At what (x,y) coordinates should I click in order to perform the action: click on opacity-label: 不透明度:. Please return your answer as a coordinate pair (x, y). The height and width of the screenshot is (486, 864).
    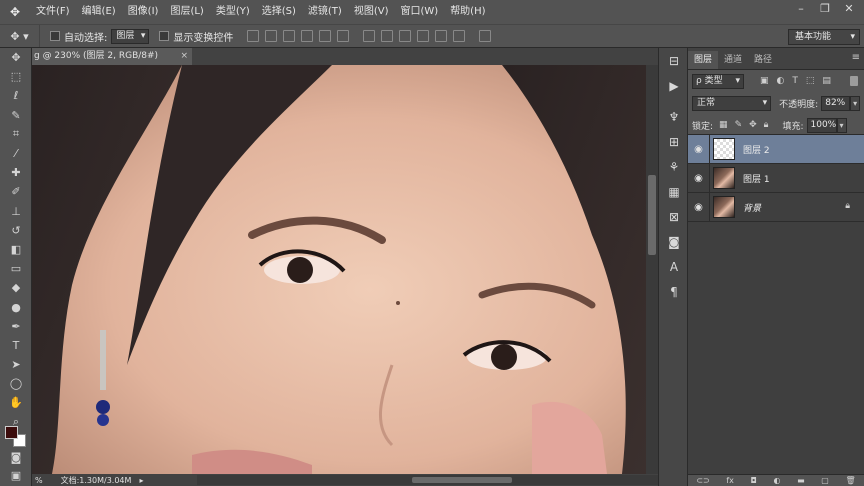
    Looking at the image, I should click on (798, 103).